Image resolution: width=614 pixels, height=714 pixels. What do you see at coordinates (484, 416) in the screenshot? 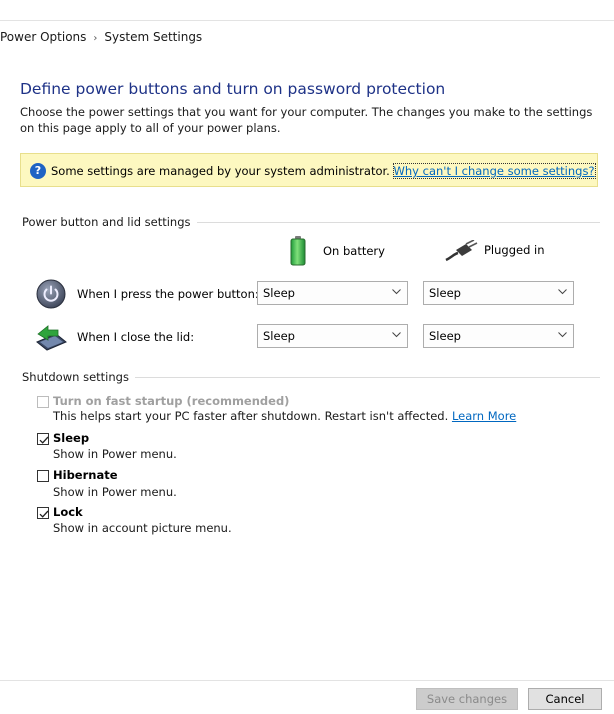
I see `learn-more-link: Learn More` at bounding box center [484, 416].